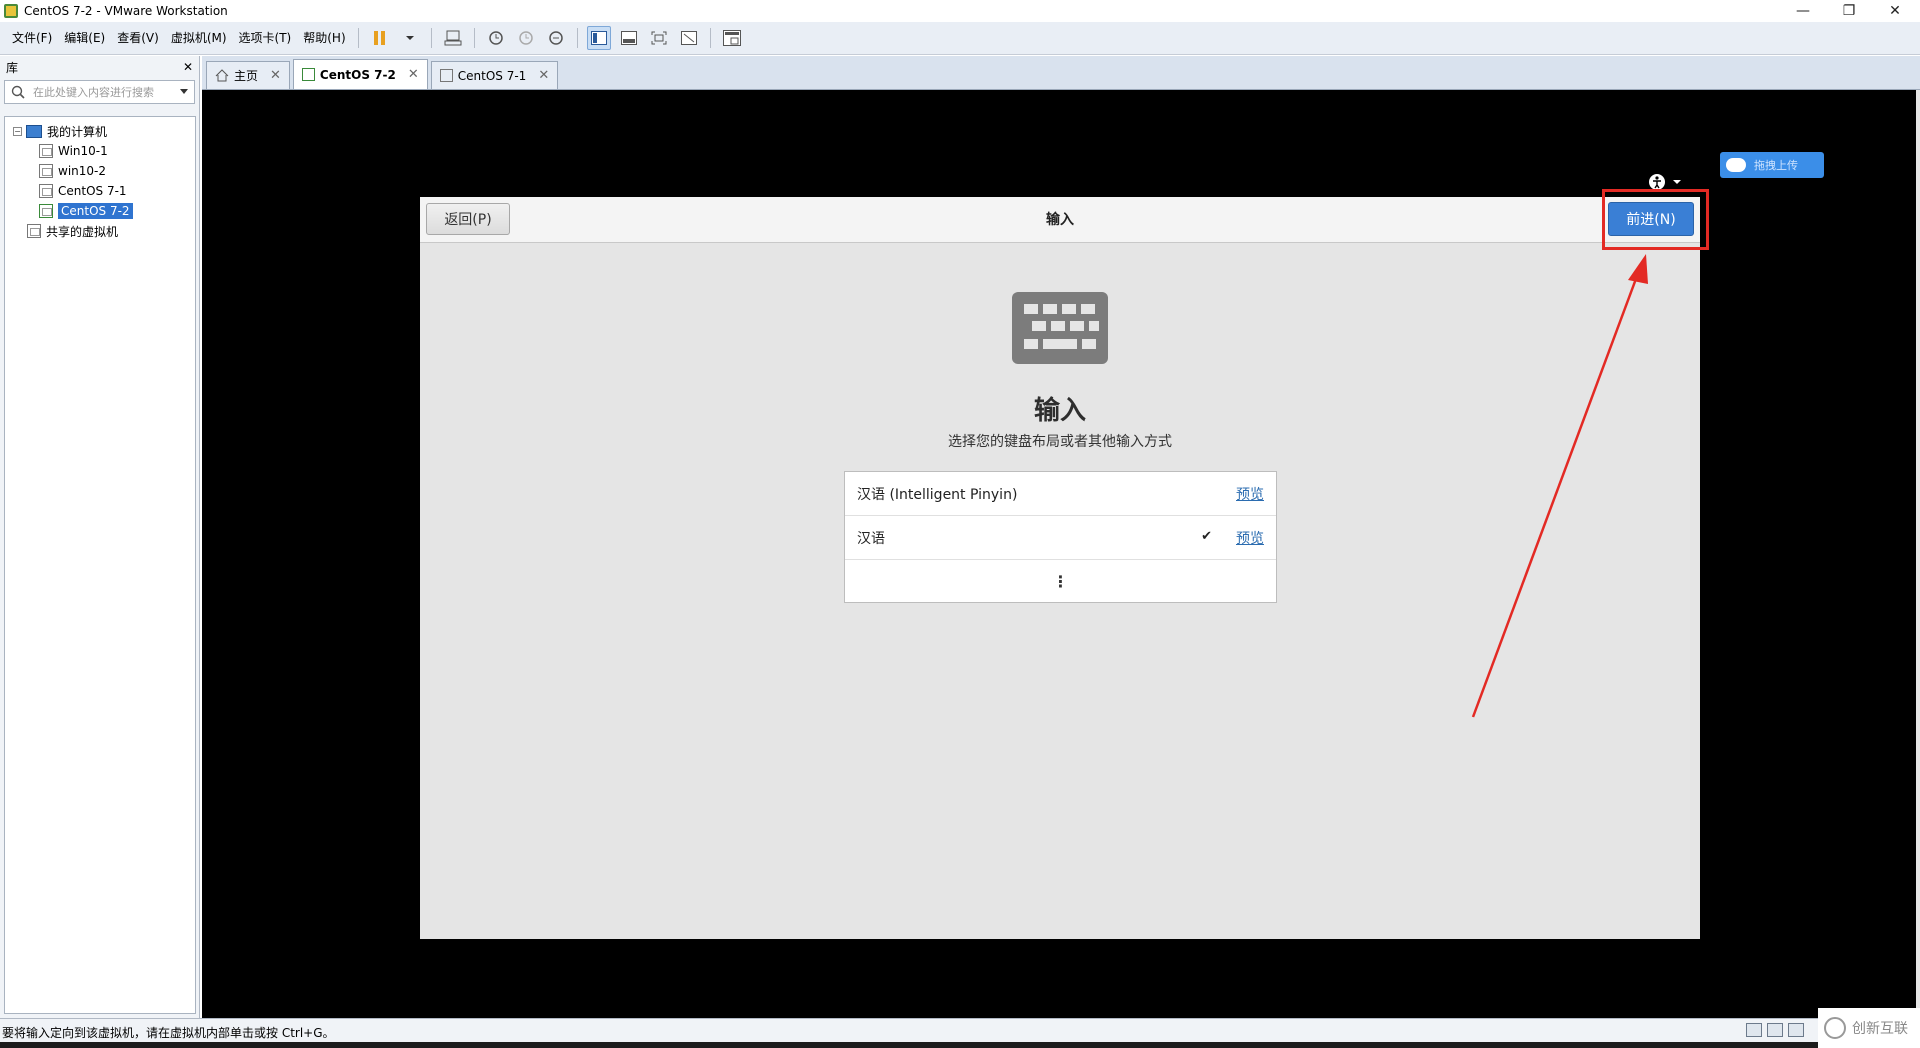 This screenshot has width=1920, height=1048. What do you see at coordinates (380, 38) in the screenshot?
I see `pause-icon` at bounding box center [380, 38].